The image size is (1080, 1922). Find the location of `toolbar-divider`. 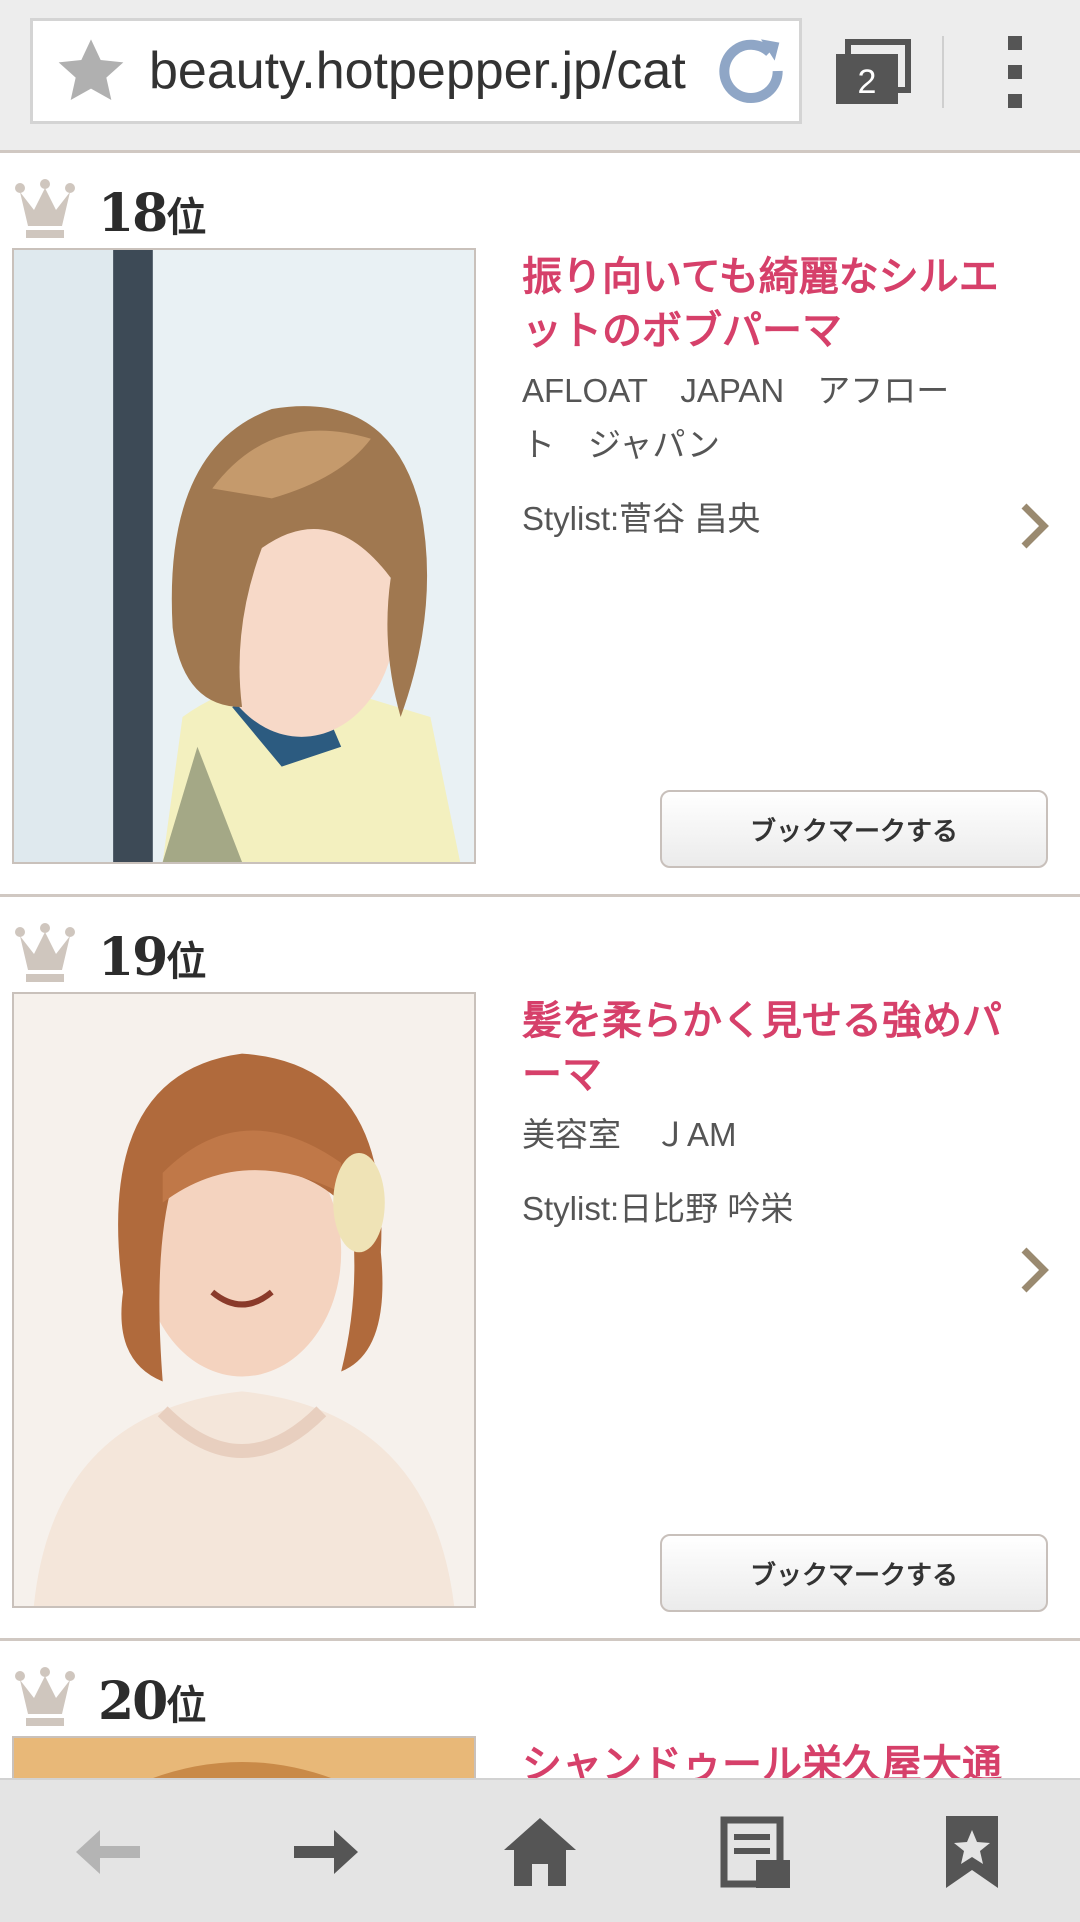

toolbar-divider is located at coordinates (943, 72).